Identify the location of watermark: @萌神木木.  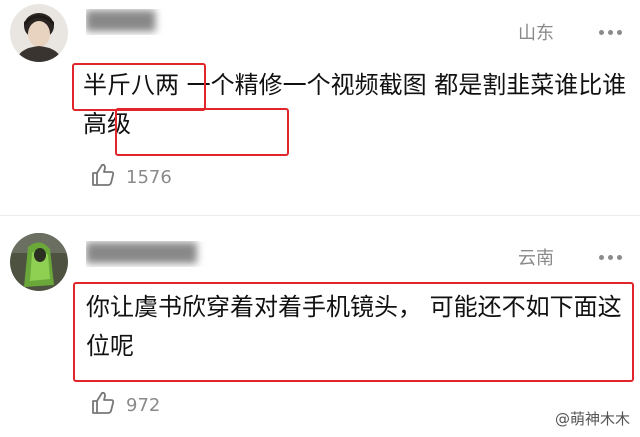
(592, 418).